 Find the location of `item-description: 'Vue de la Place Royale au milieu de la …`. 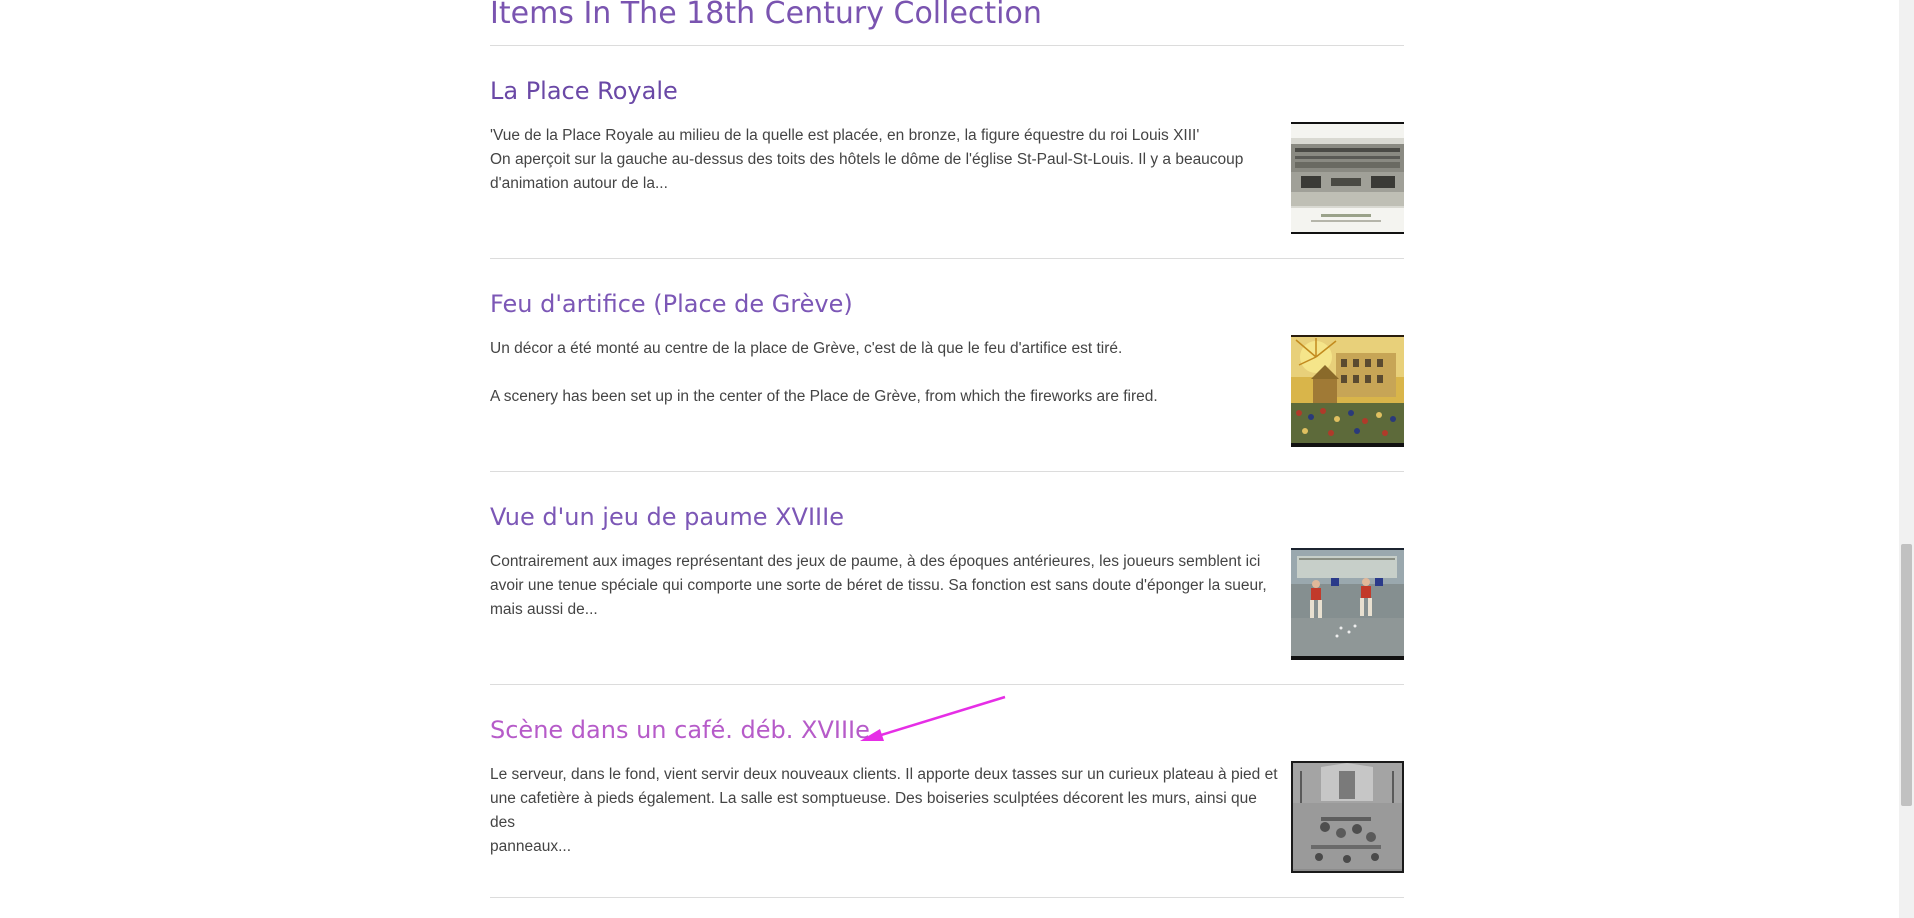

item-description: 'Vue de la Place Royale au milieu de la … is located at coordinates (885, 160).